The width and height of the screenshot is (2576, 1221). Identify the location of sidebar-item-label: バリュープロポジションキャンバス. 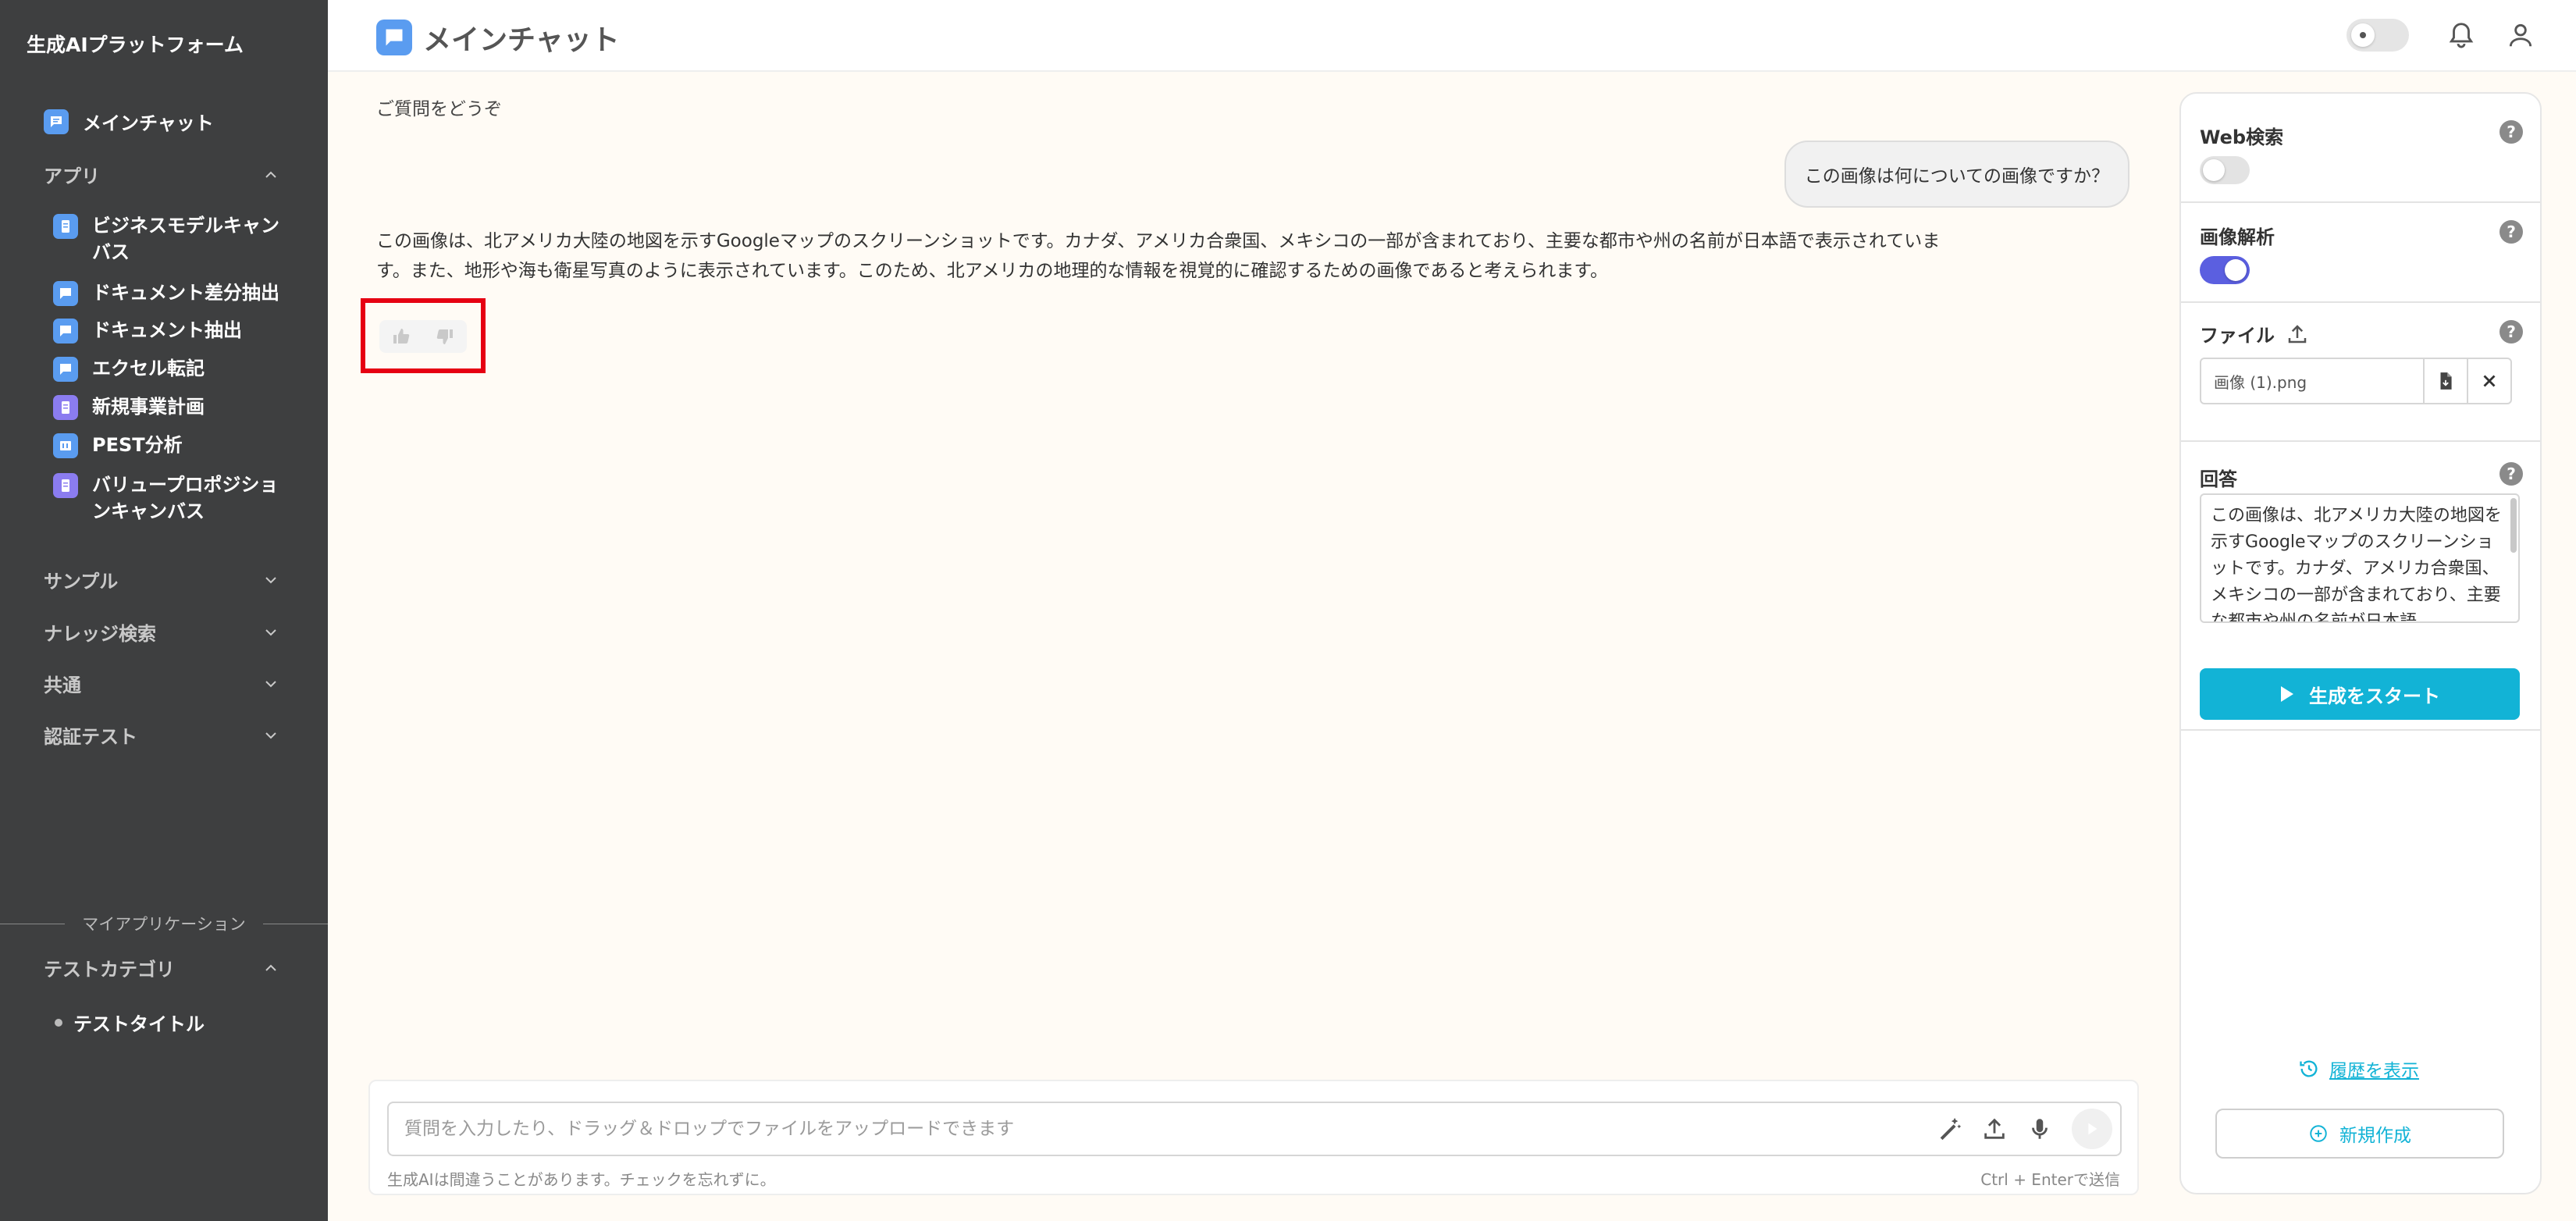
(185, 498).